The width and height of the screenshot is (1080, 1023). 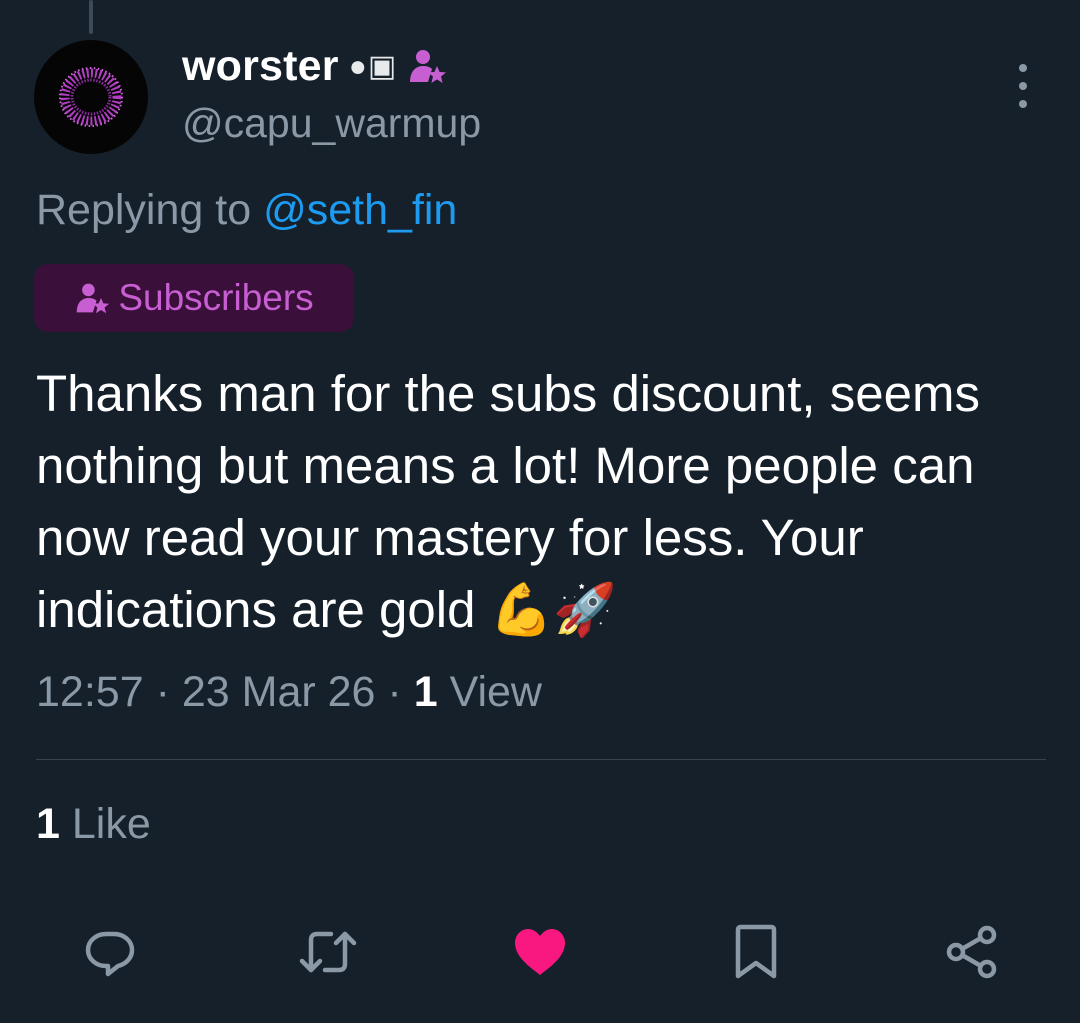 I want to click on likes-count: 1, so click(x=48, y=824).